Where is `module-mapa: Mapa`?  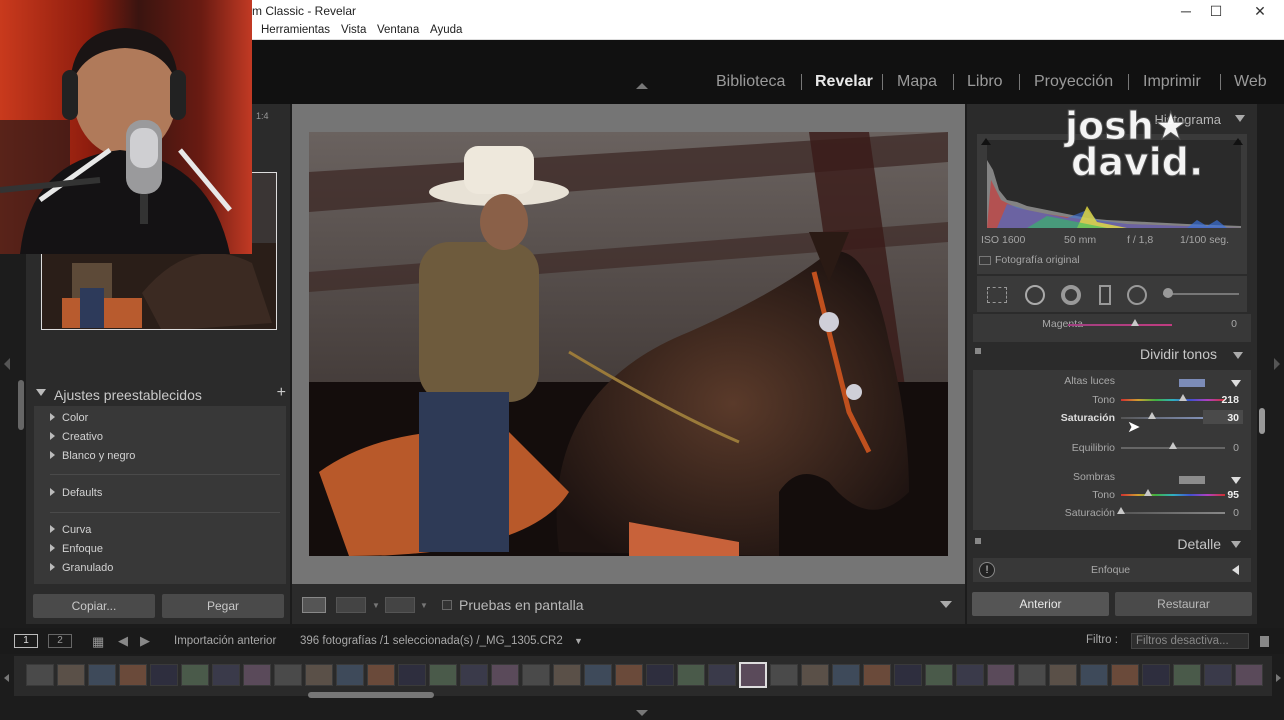 module-mapa: Mapa is located at coordinates (917, 82).